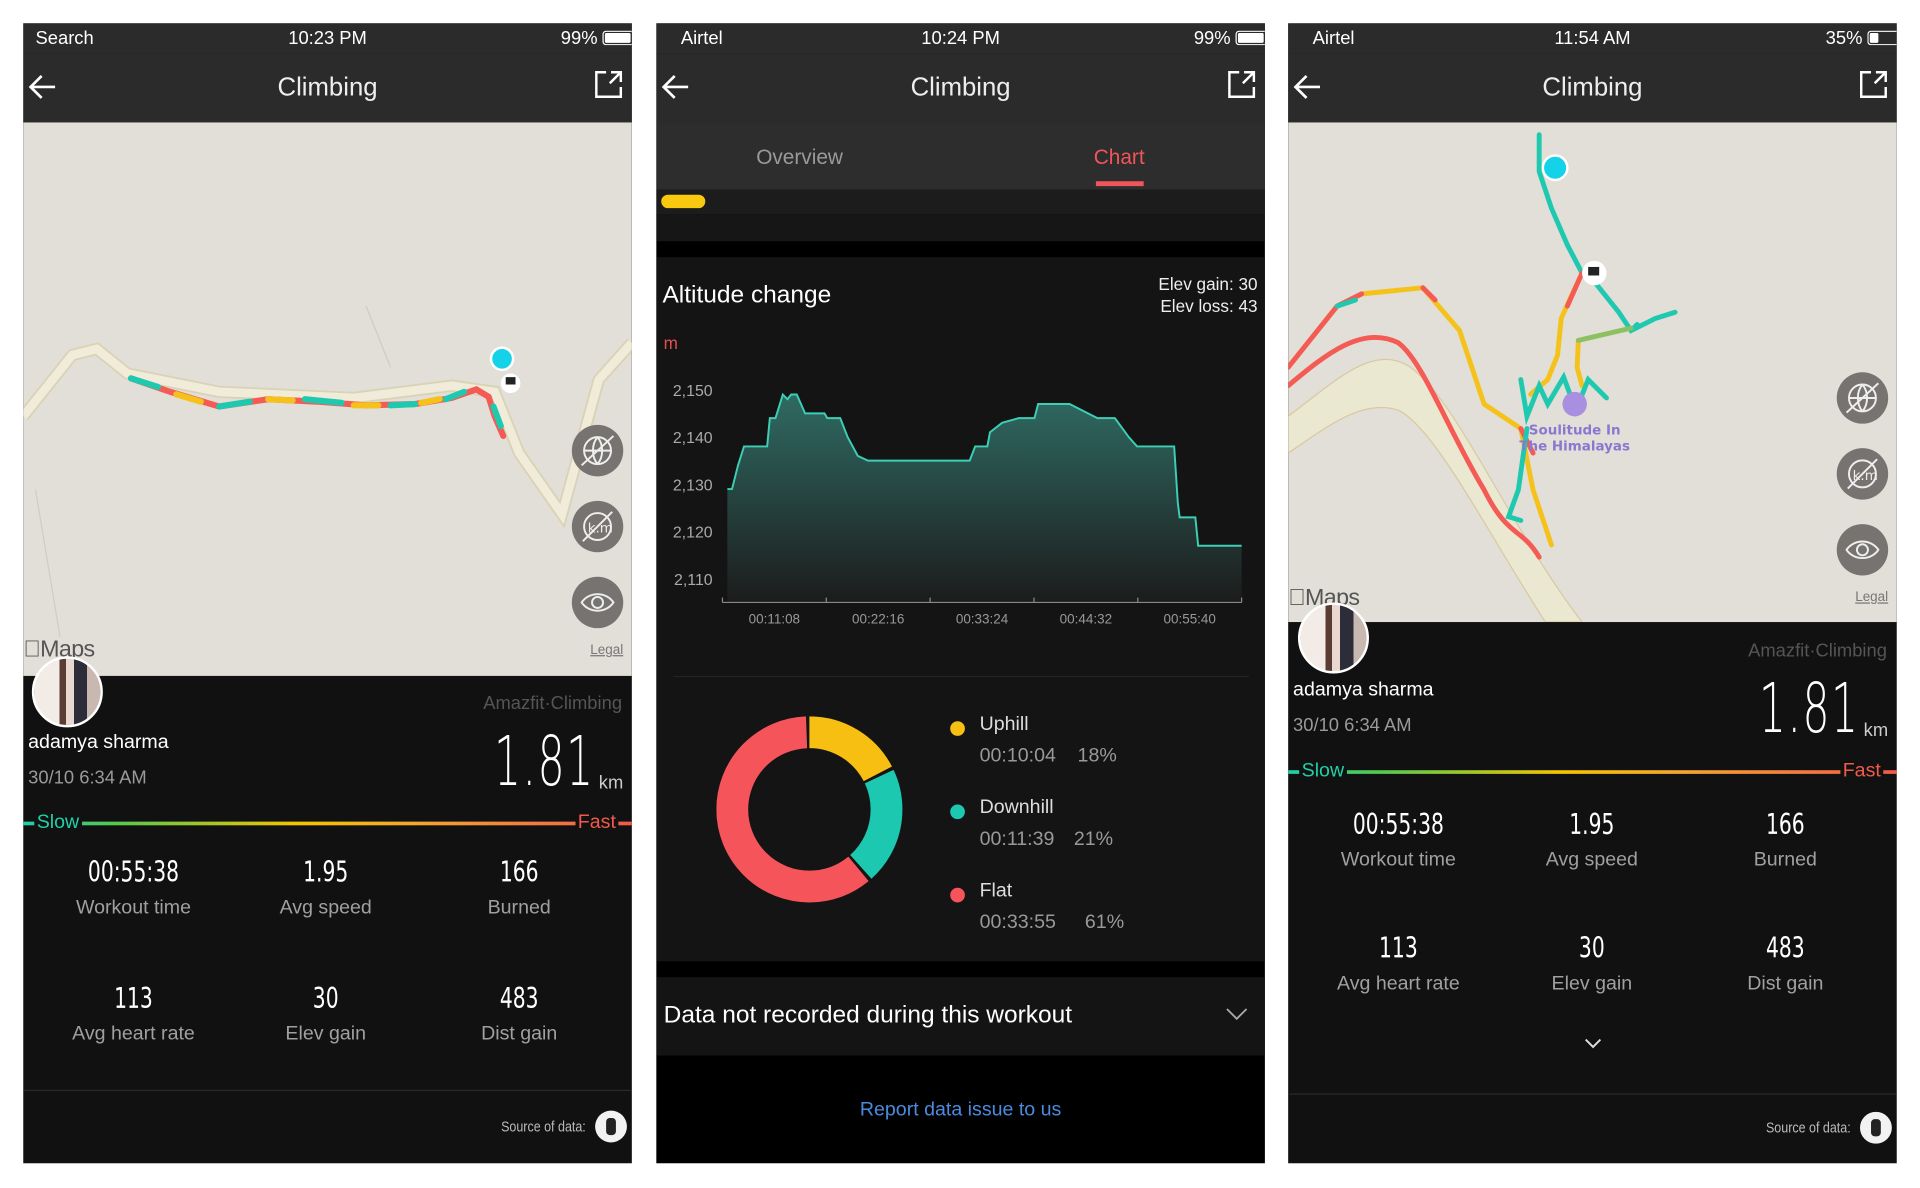  I want to click on altitude-area, so click(984, 498).